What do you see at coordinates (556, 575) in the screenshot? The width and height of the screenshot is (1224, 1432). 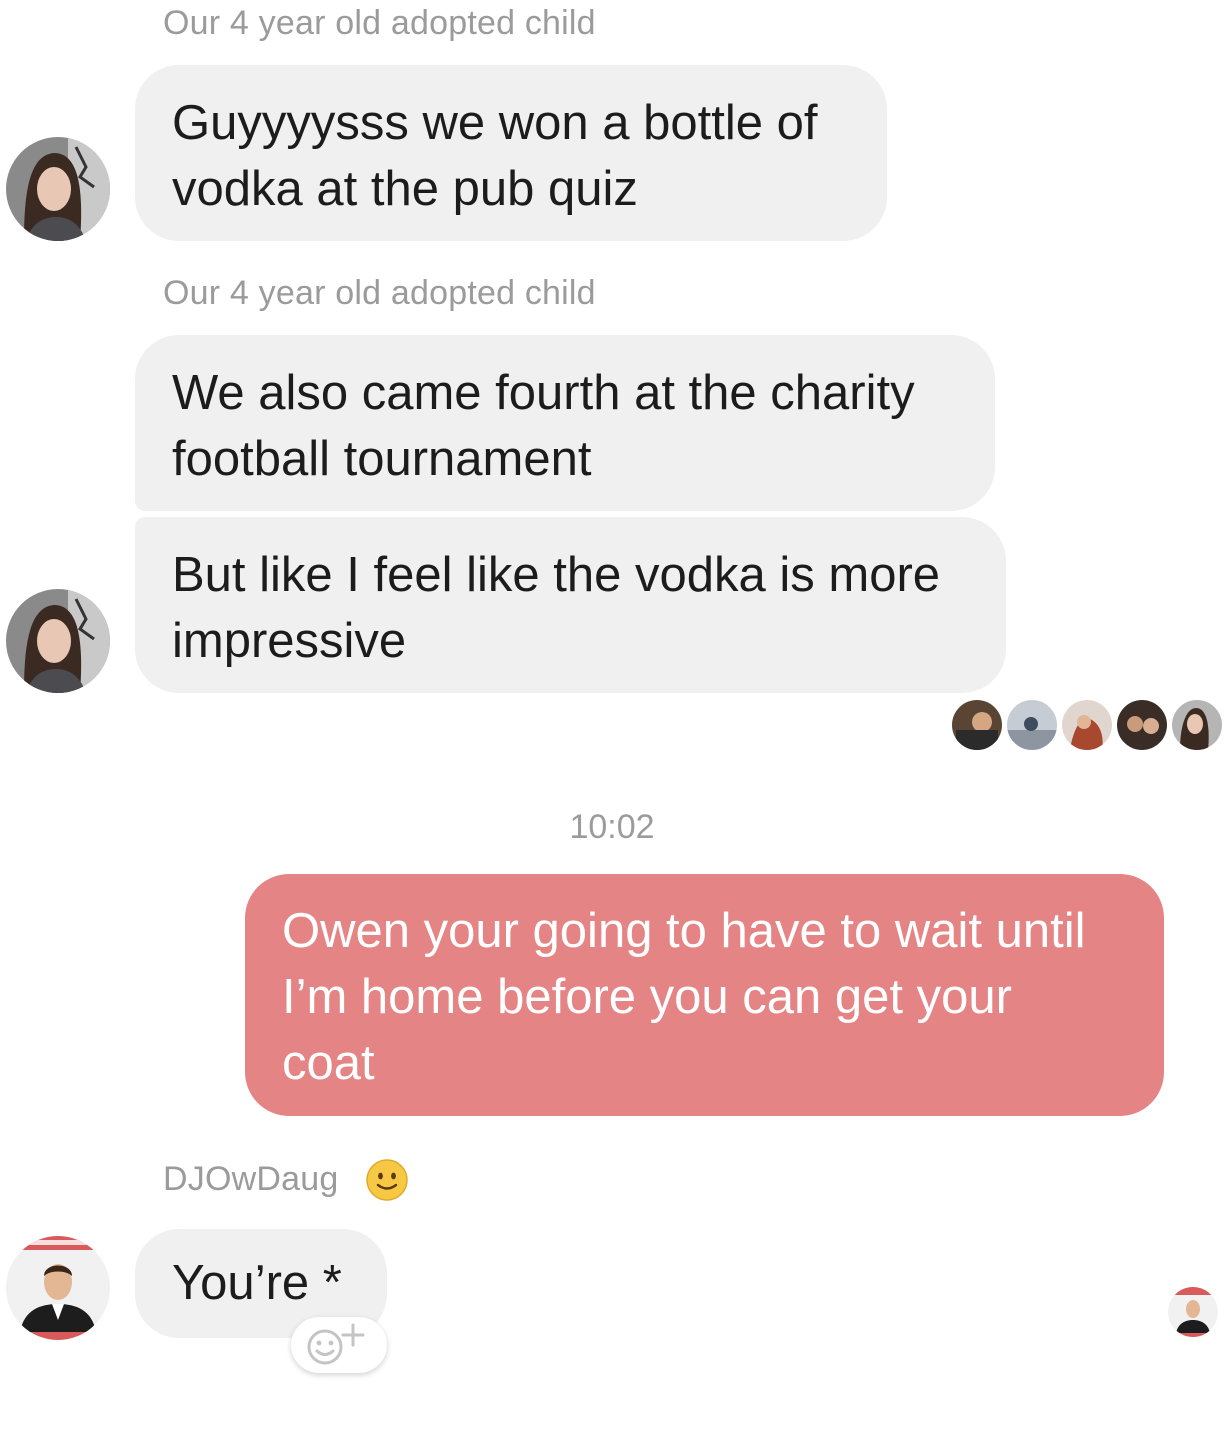 I see `message-line: But like I feel like the vodka is more` at bounding box center [556, 575].